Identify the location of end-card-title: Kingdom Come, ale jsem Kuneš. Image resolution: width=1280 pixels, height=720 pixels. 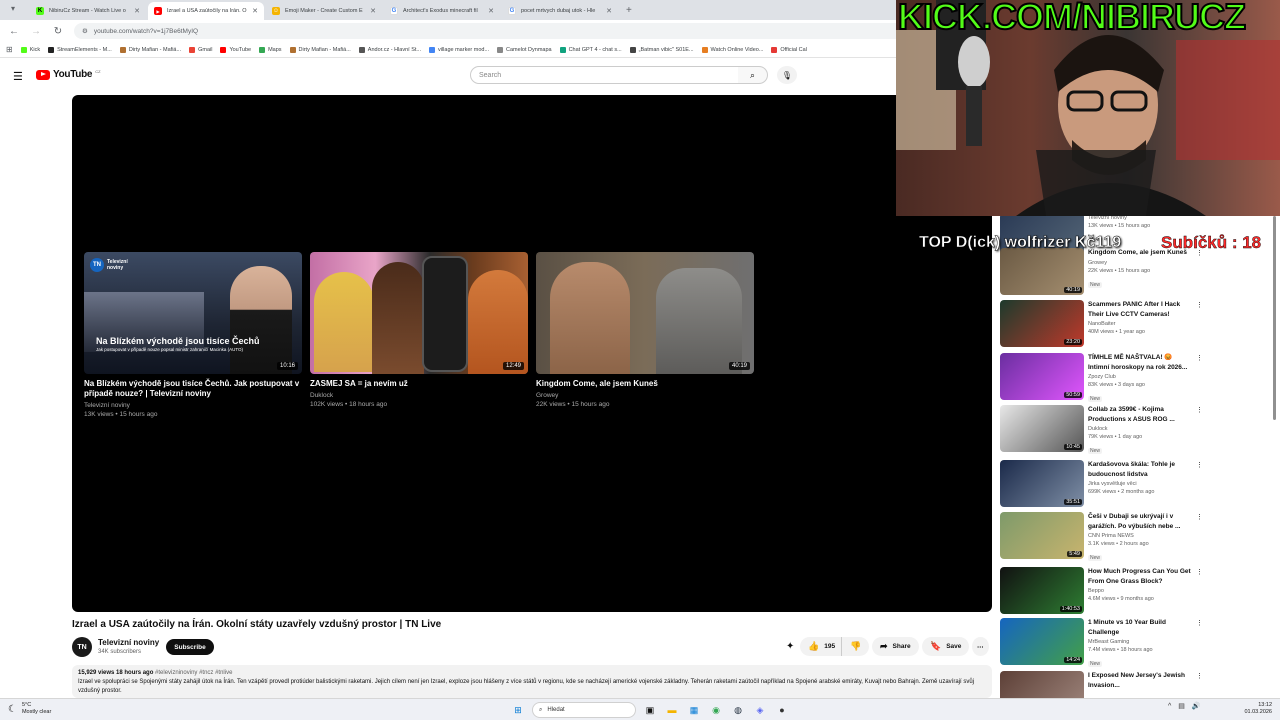
(645, 384).